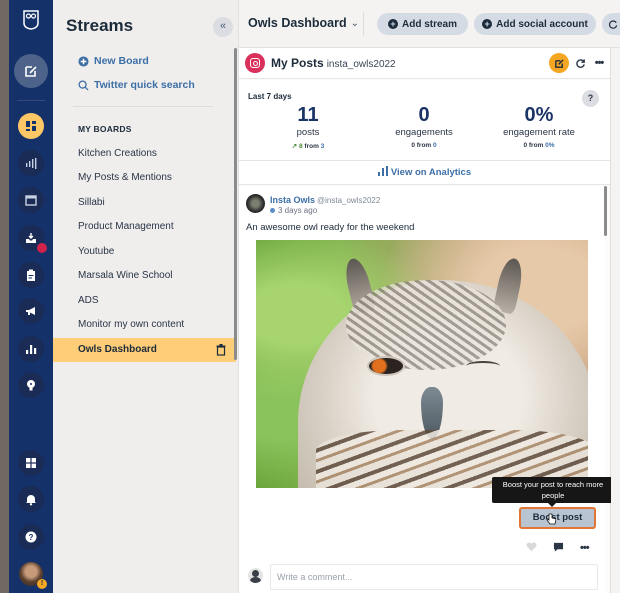 Image resolution: width=620 pixels, height=593 pixels. I want to click on comment-button, so click(558, 548).